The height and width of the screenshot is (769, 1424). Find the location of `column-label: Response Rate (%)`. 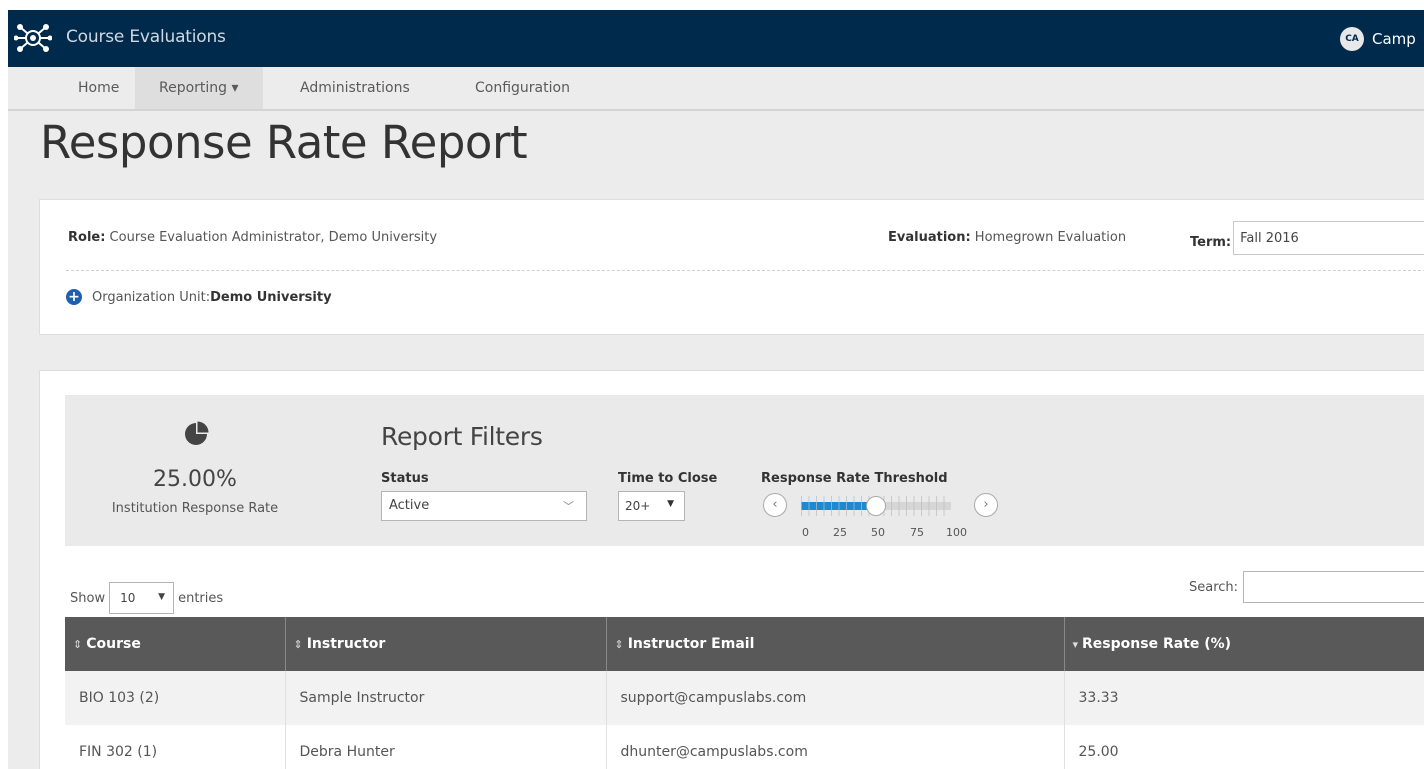

column-label: Response Rate (%) is located at coordinates (1157, 644).